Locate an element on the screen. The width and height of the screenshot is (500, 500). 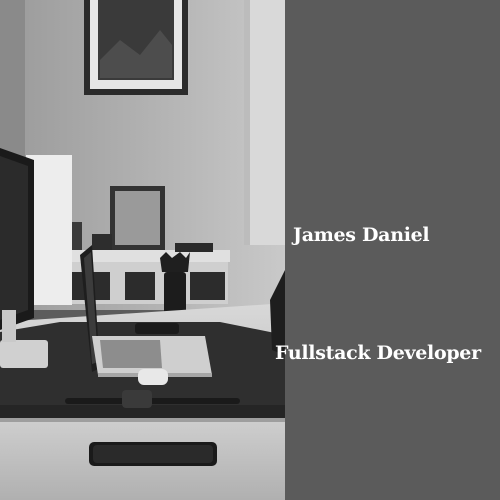
job-title: Fullstack Developer is located at coordinates (378, 353).